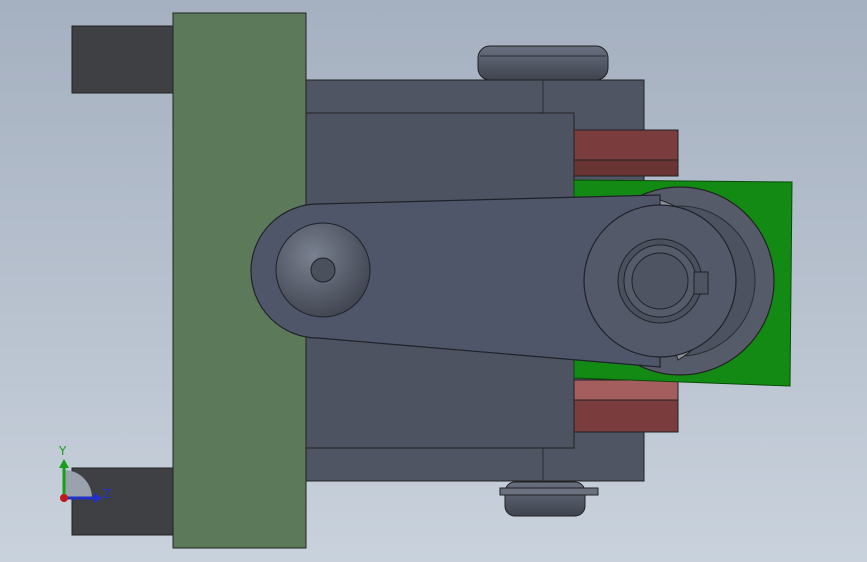 This screenshot has width=867, height=562. What do you see at coordinates (107, 494) in the screenshot?
I see `z-axis-label: Z` at bounding box center [107, 494].